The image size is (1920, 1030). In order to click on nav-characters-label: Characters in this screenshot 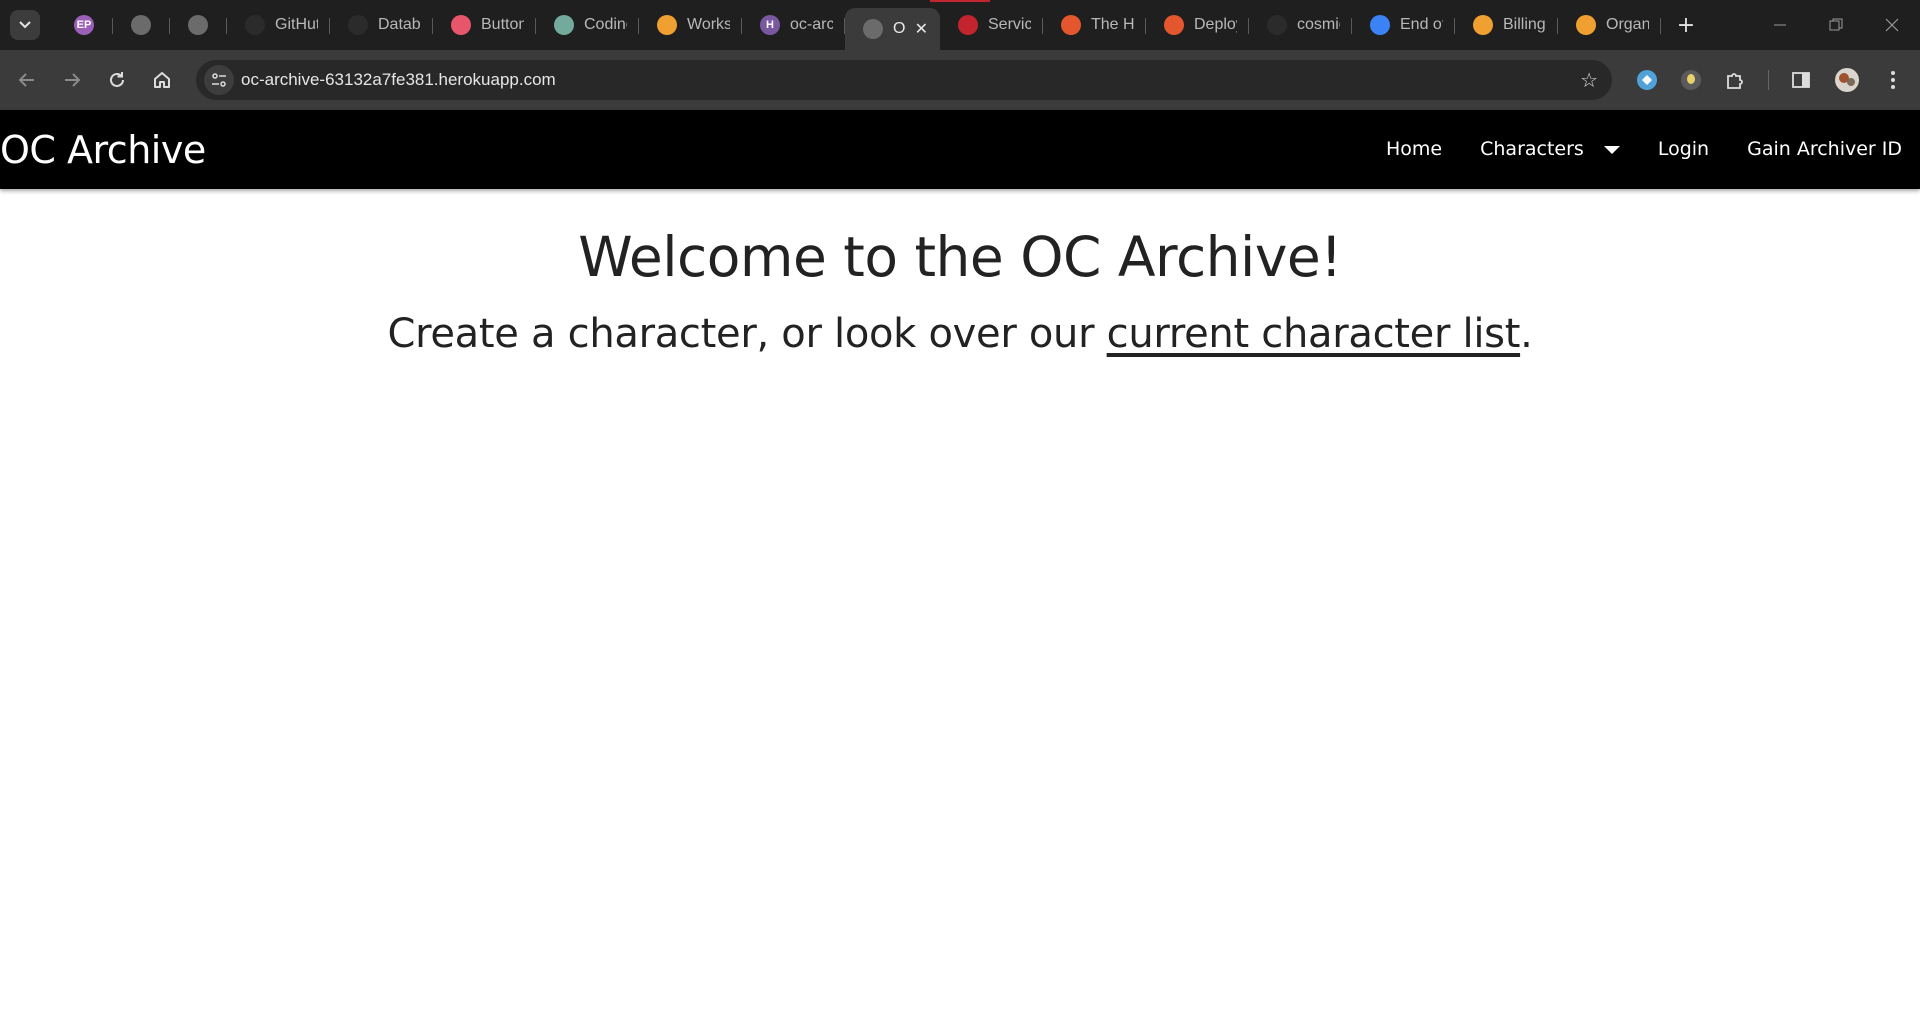, I will do `click(1532, 149)`.